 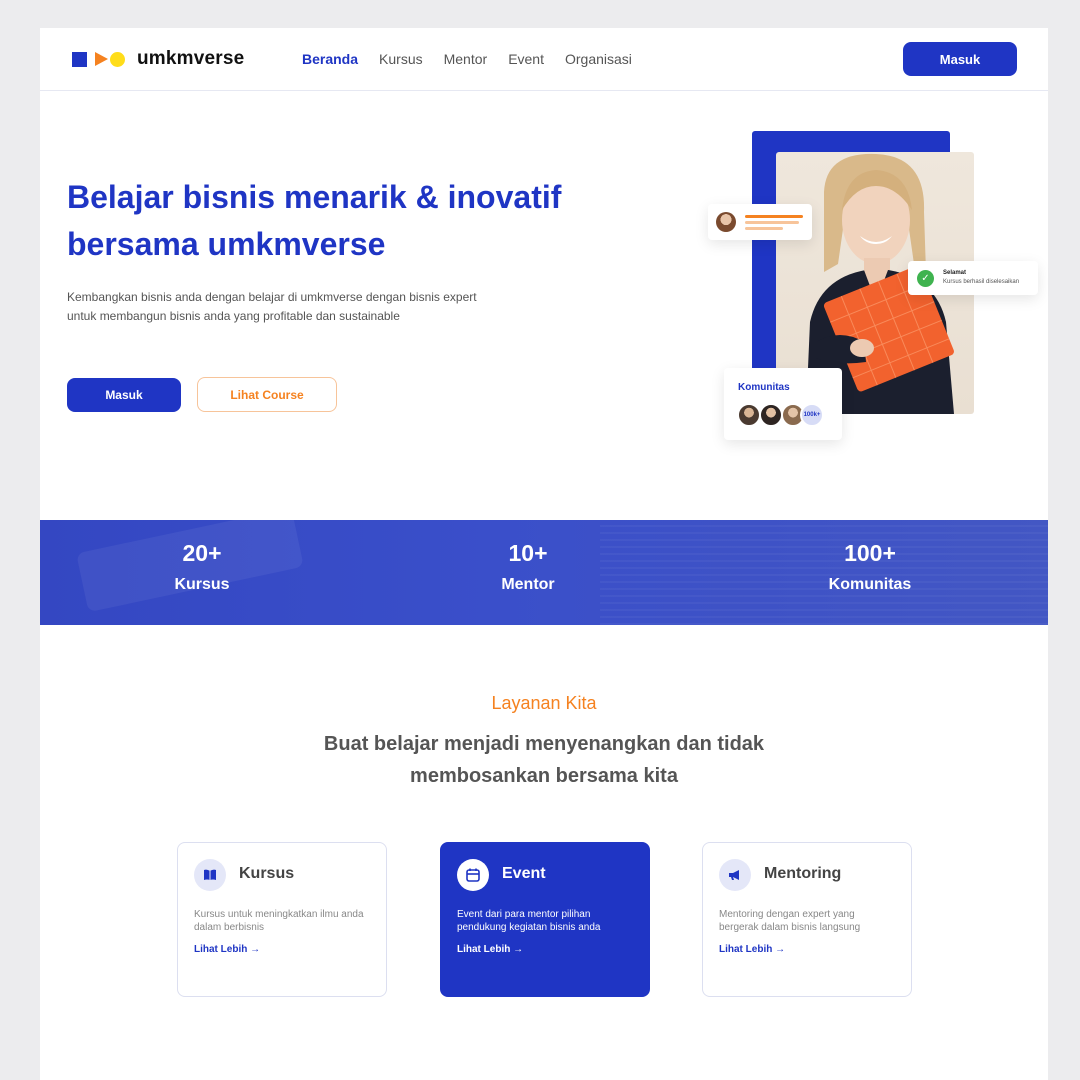 What do you see at coordinates (870, 553) in the screenshot?
I see `stat-number: 100+` at bounding box center [870, 553].